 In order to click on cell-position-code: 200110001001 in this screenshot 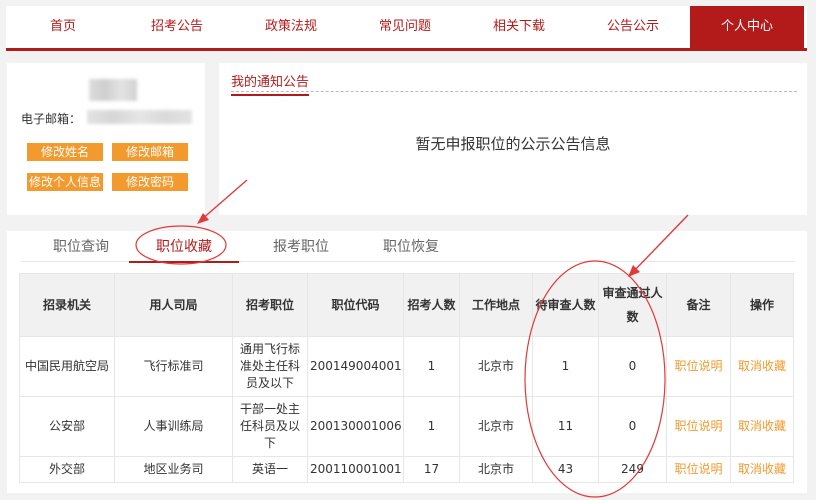, I will do `click(355, 469)`.